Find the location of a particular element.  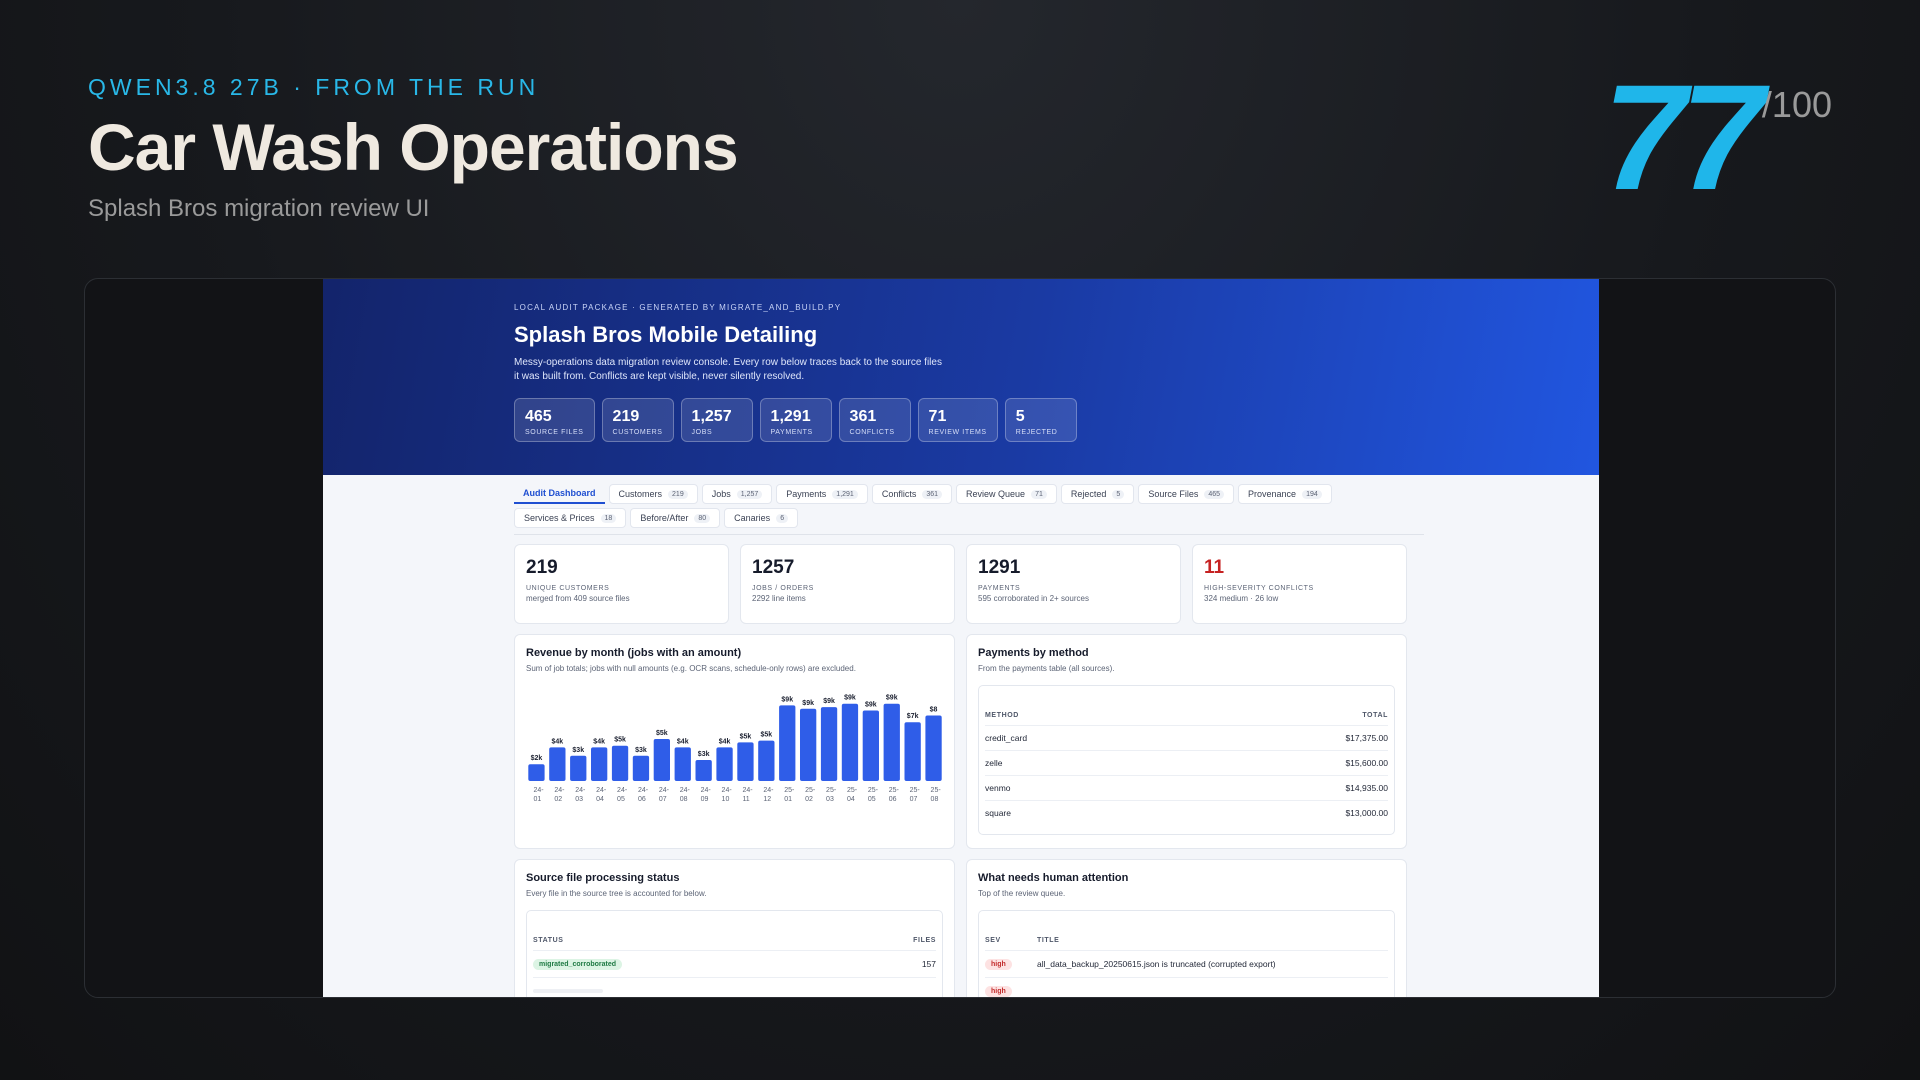

attention-header-sev: Sev is located at coordinates (1011, 940).